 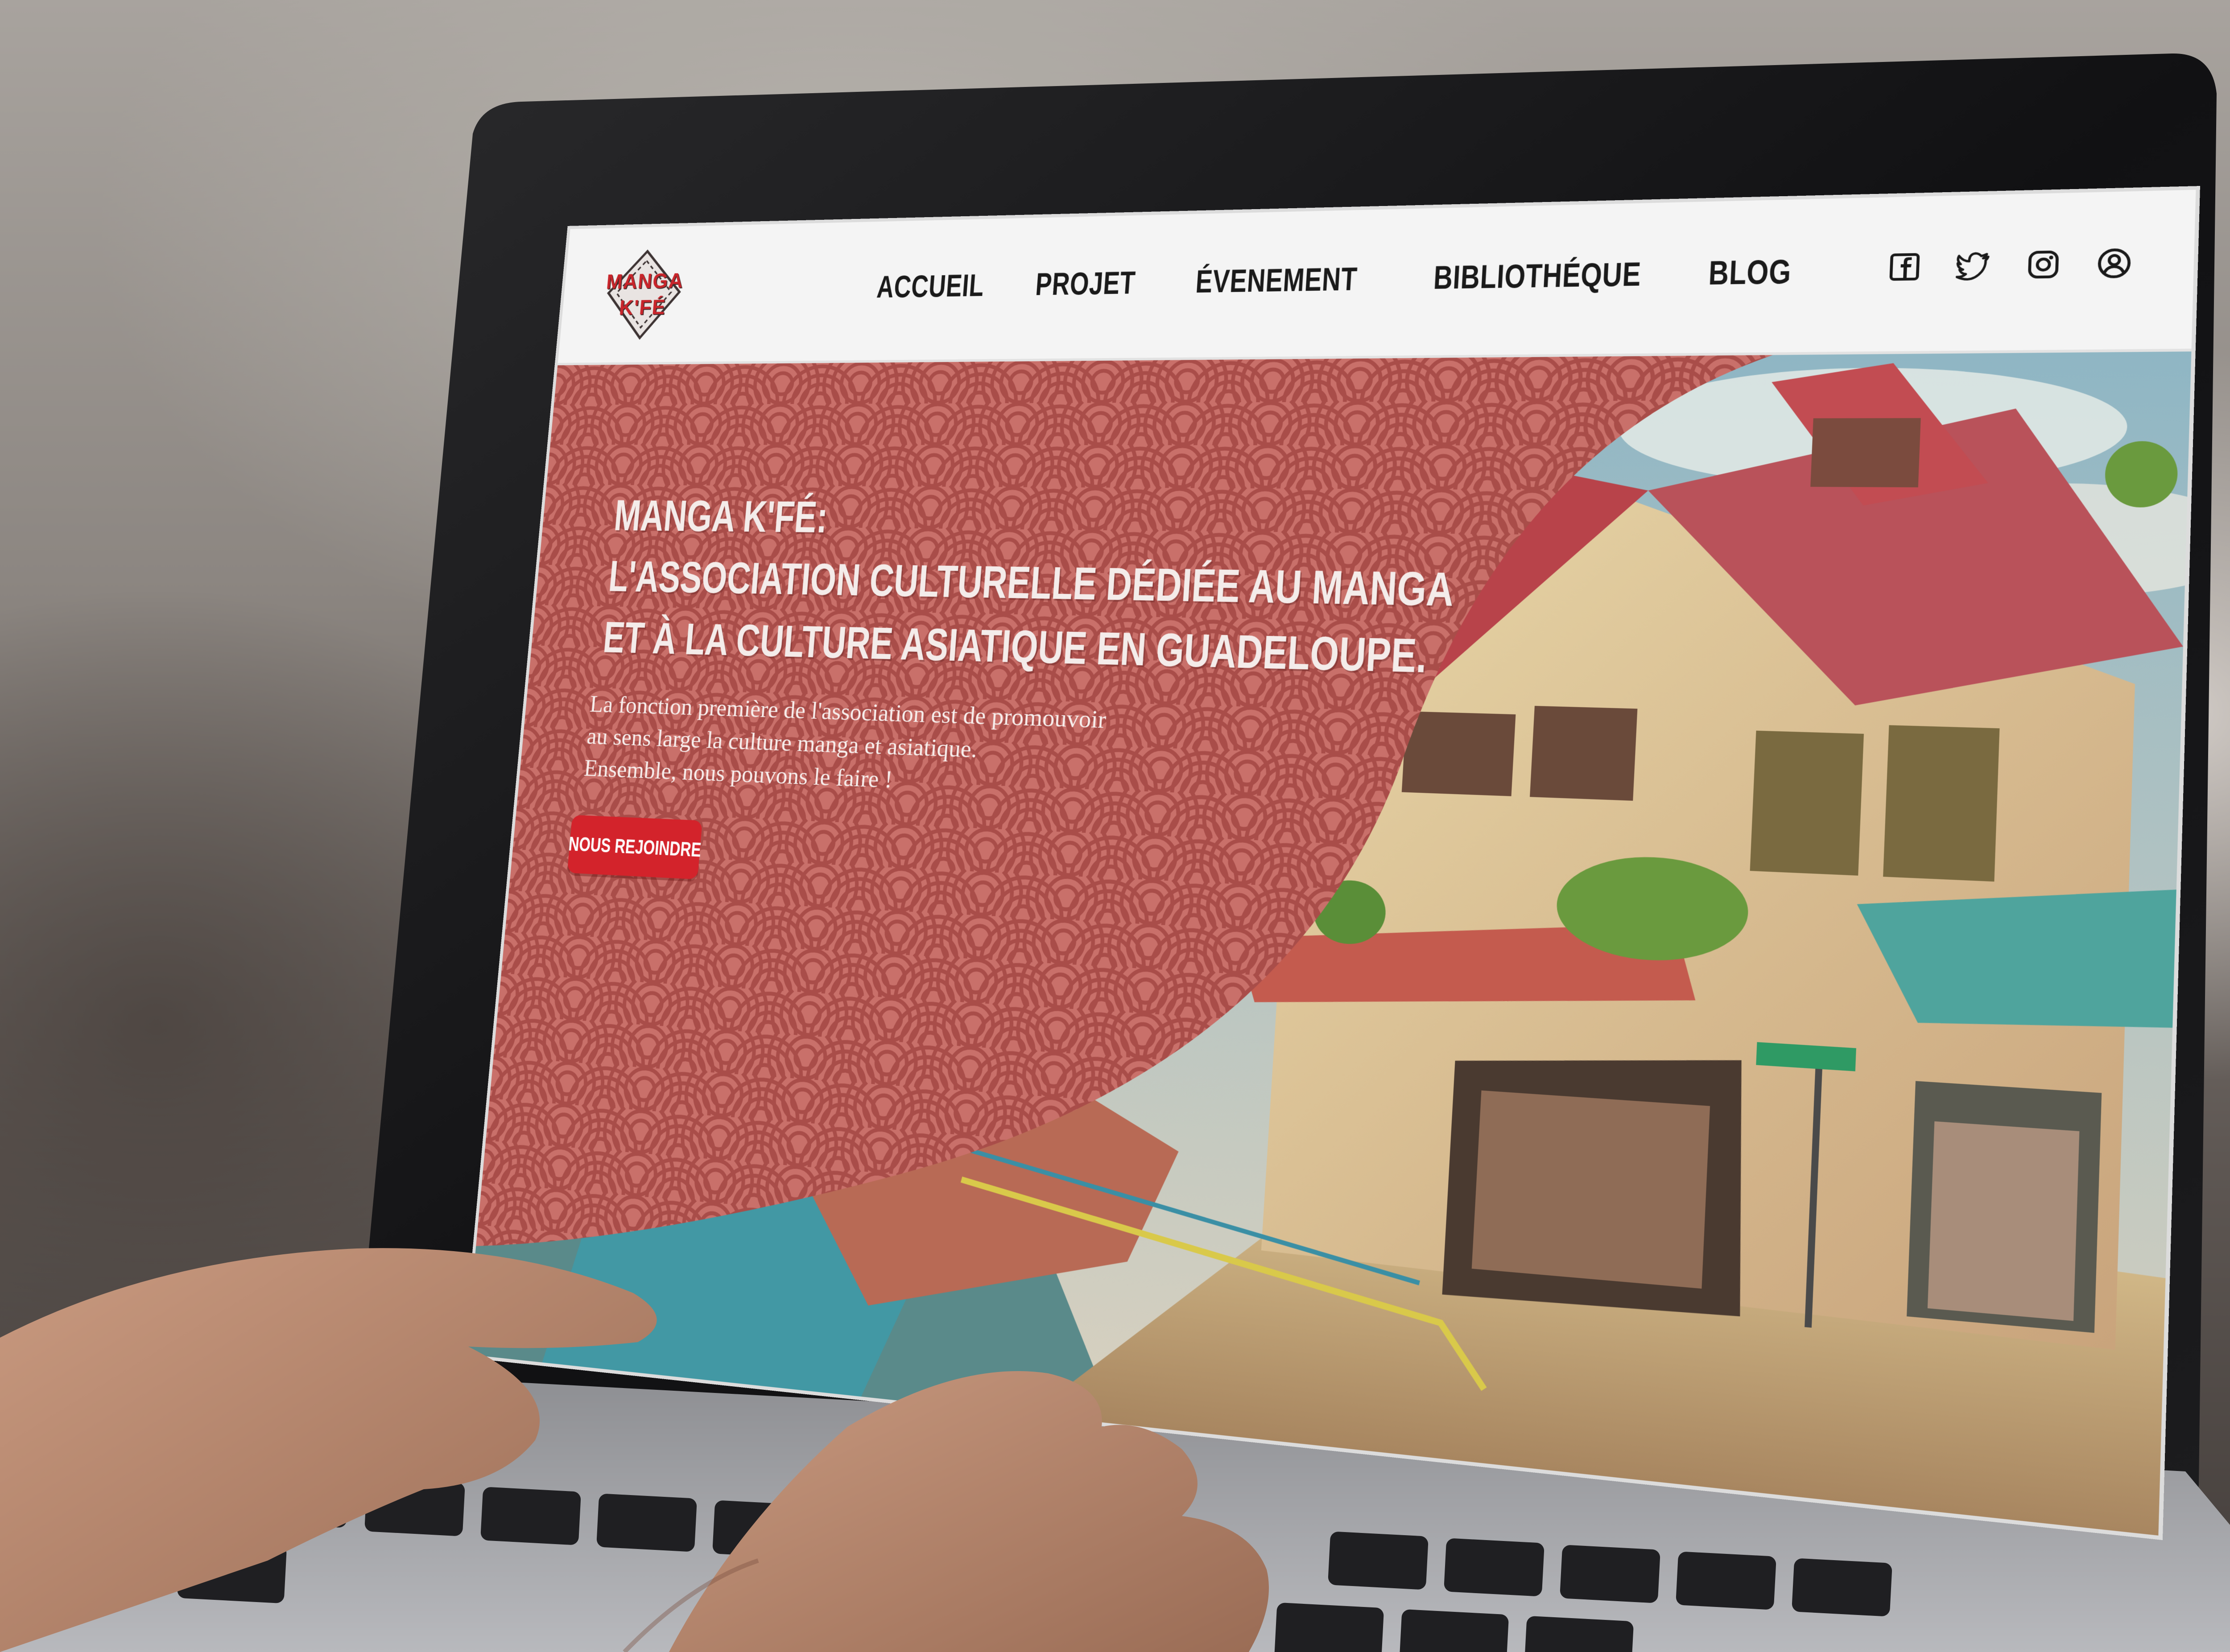 I want to click on nav-accueil: ACCUEIL, so click(x=930, y=287).